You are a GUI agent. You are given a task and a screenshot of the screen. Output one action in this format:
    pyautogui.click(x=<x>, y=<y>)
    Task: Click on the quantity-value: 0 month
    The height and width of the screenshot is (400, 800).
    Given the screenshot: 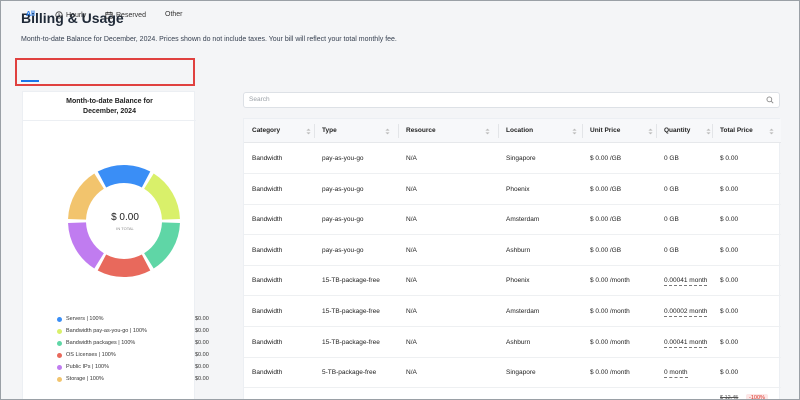 What is the action you would take?
    pyautogui.click(x=676, y=374)
    